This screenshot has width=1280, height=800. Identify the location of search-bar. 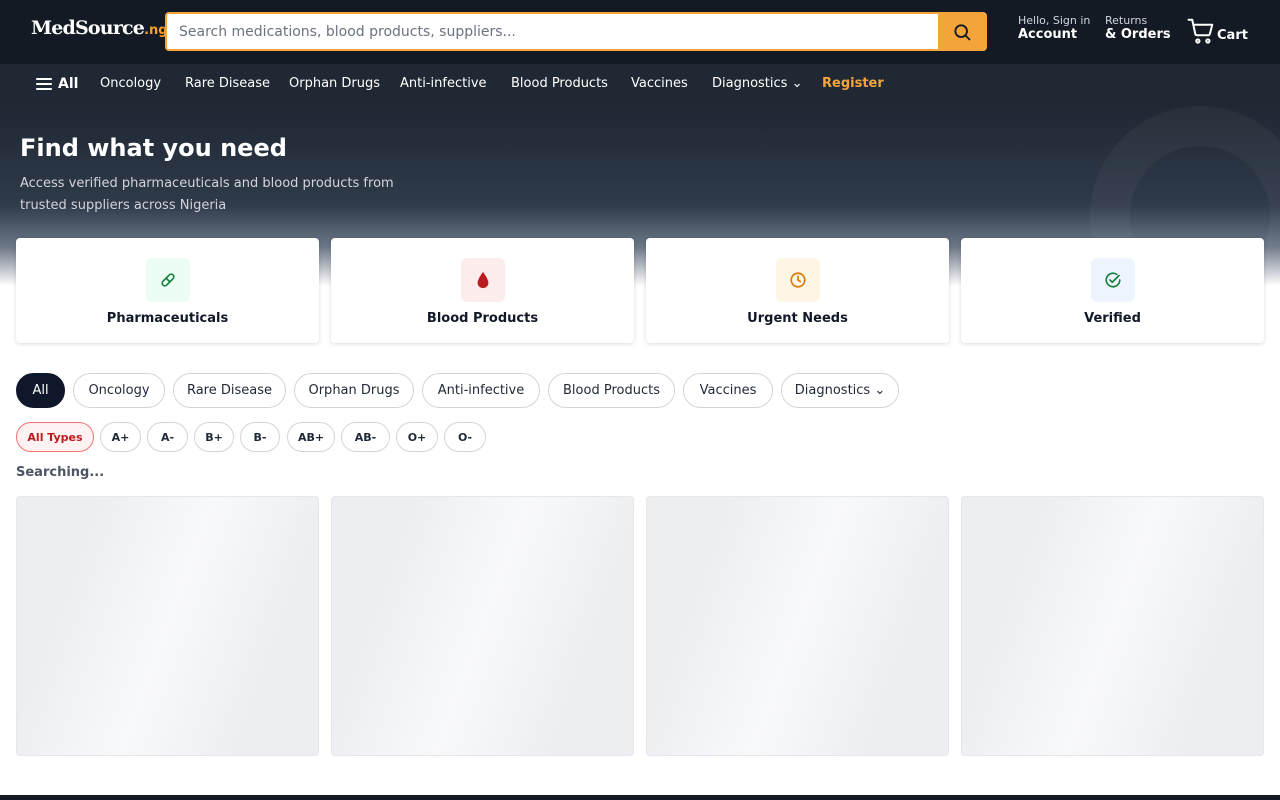
(576, 31).